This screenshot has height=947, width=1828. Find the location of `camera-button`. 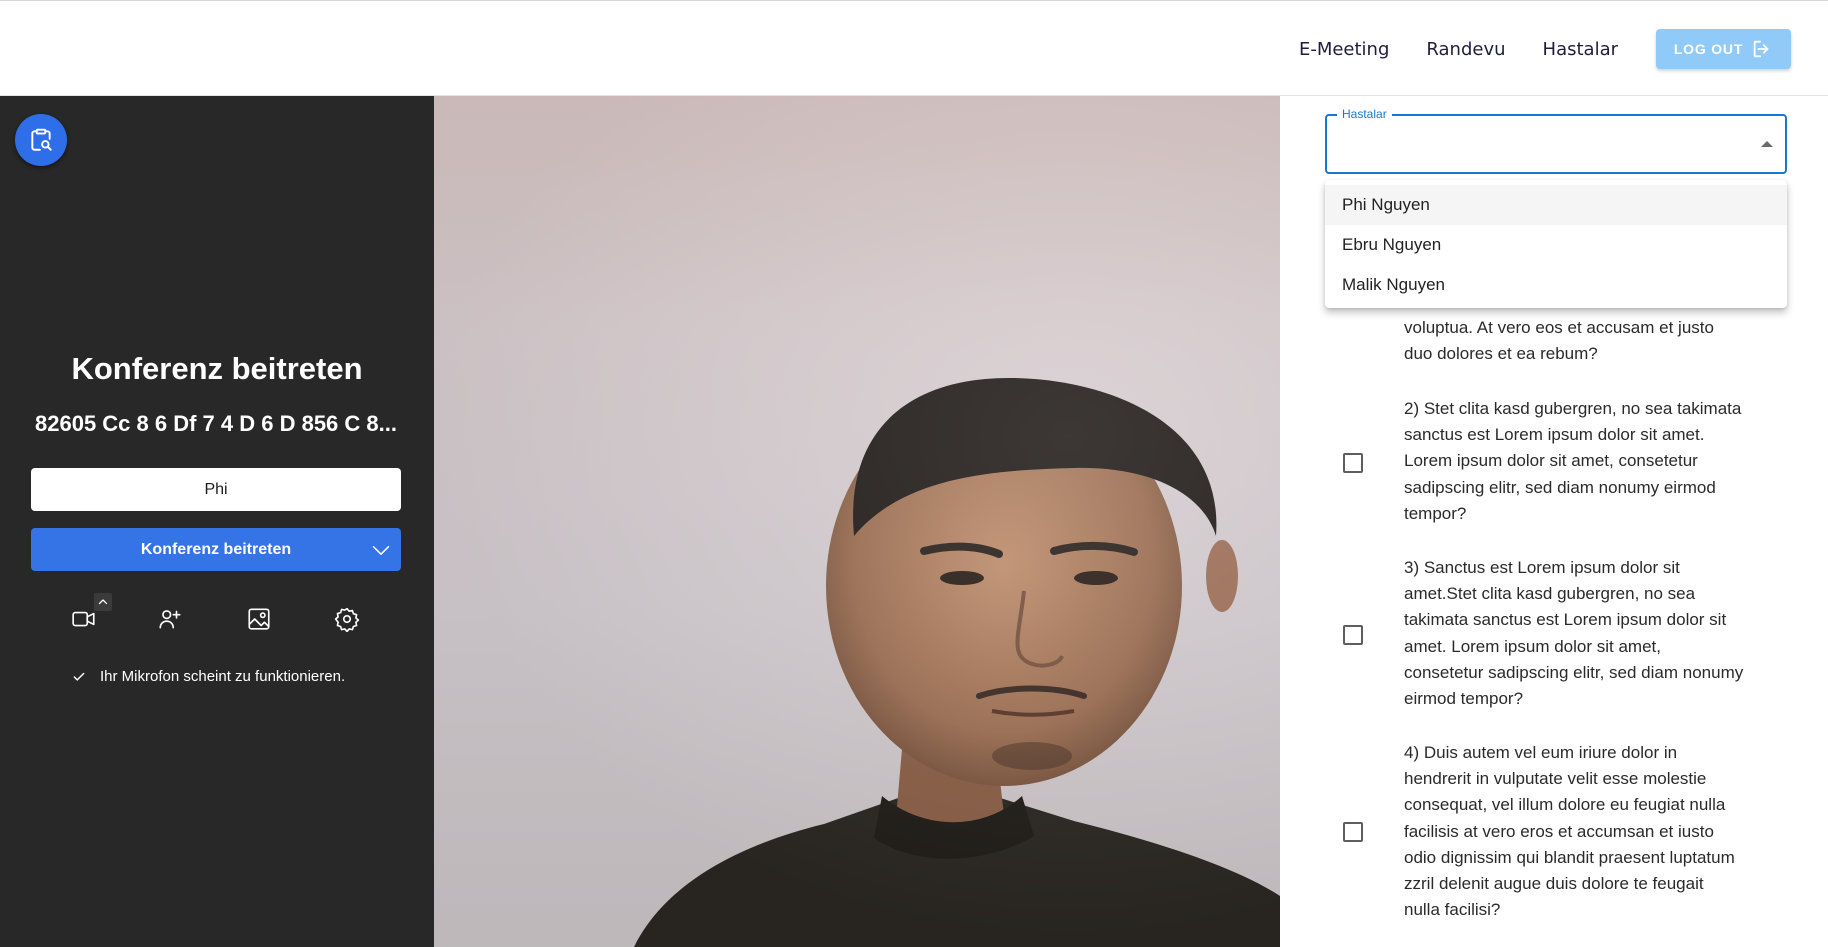

camera-button is located at coordinates (84, 619).